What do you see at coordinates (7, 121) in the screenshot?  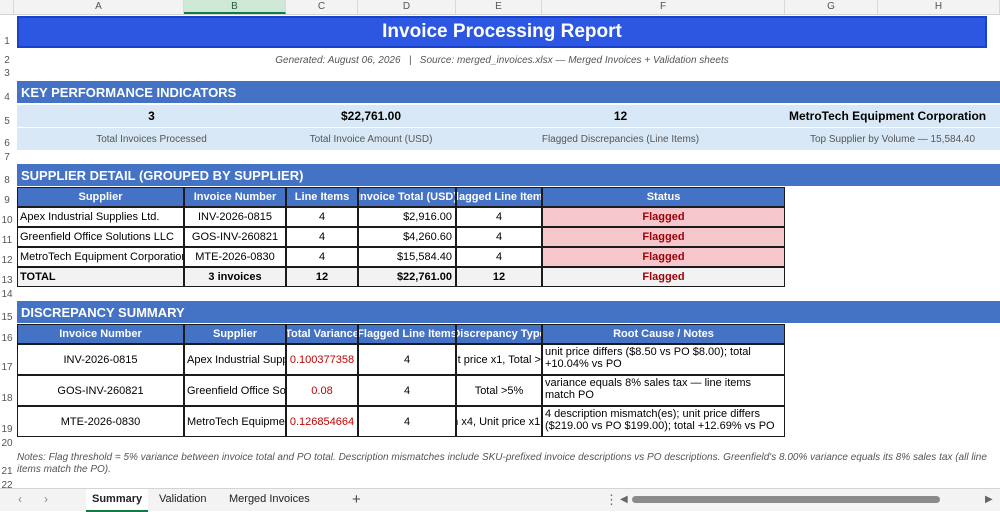 I see `row-header: 5` at bounding box center [7, 121].